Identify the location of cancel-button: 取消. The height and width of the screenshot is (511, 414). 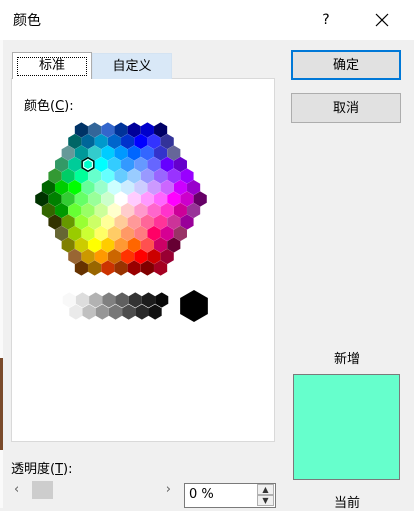
(346, 108).